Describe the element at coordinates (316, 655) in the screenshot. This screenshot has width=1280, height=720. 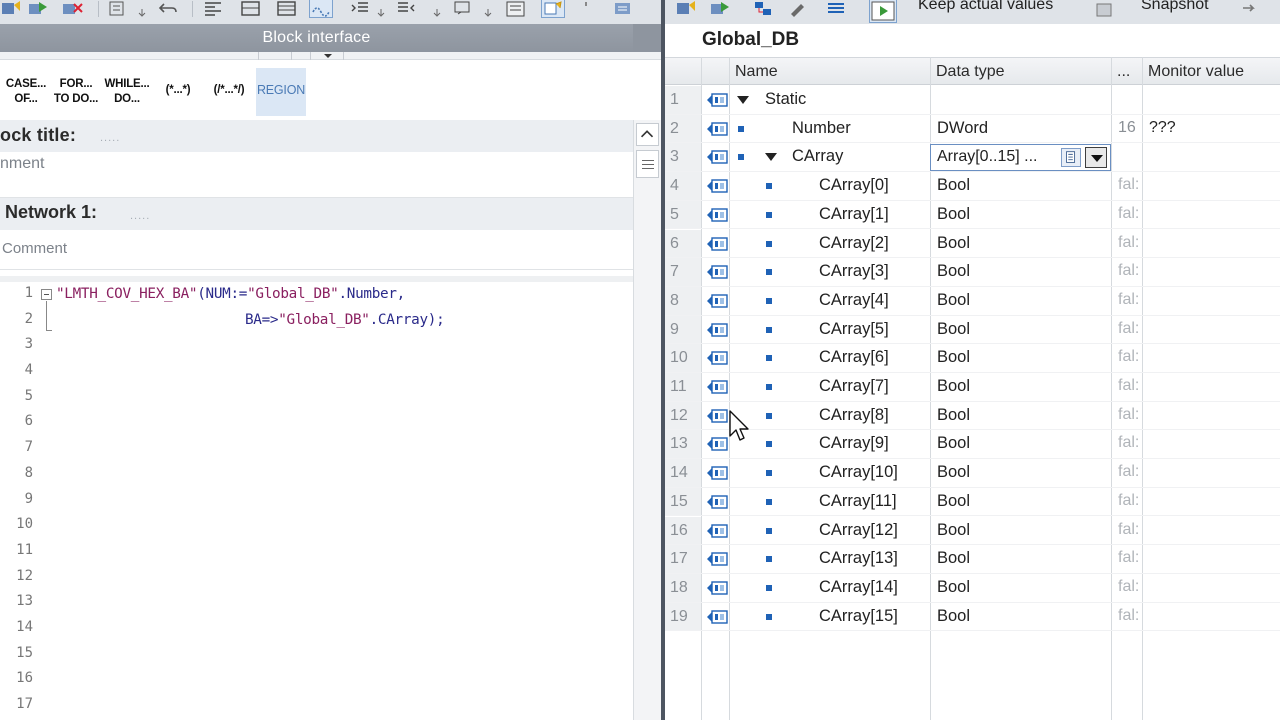
I see `code-line: 15` at that location.